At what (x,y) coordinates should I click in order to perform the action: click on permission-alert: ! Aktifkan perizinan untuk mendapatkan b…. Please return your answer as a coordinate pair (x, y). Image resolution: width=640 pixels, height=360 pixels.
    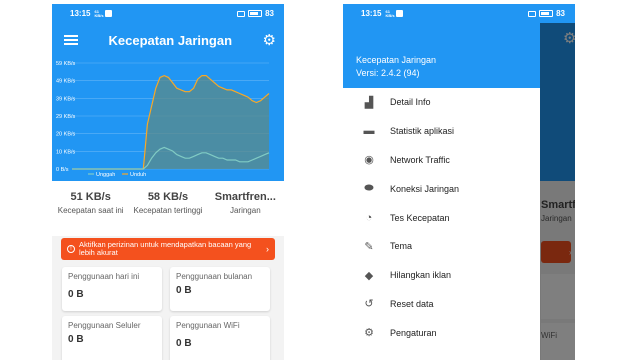
    Looking at the image, I should click on (168, 249).